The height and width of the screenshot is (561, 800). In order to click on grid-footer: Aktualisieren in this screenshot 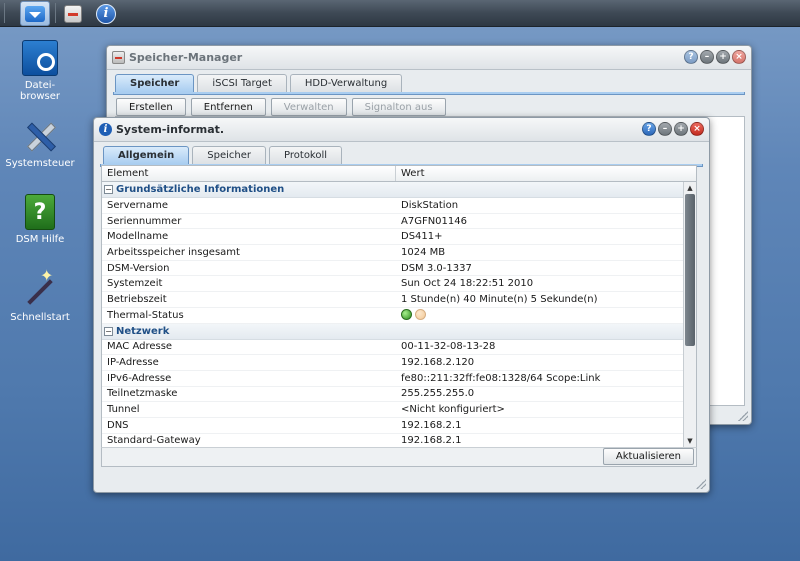, I will do `click(399, 457)`.